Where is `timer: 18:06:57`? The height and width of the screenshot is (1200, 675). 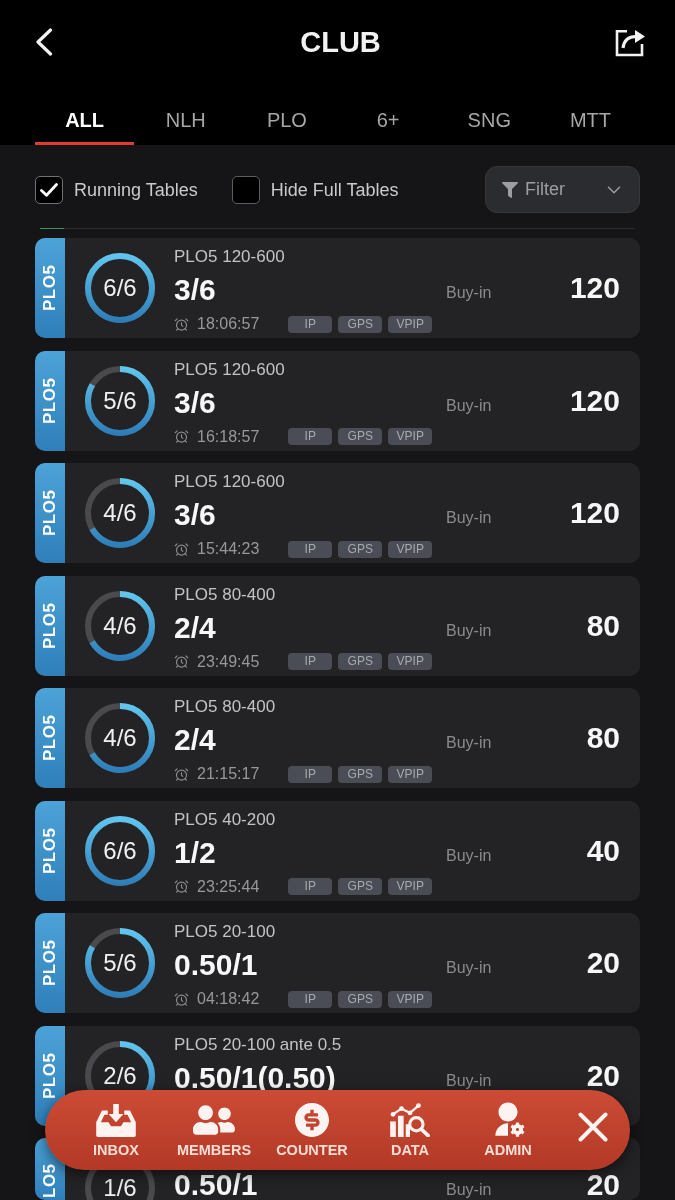
timer: 18:06:57 is located at coordinates (228, 324).